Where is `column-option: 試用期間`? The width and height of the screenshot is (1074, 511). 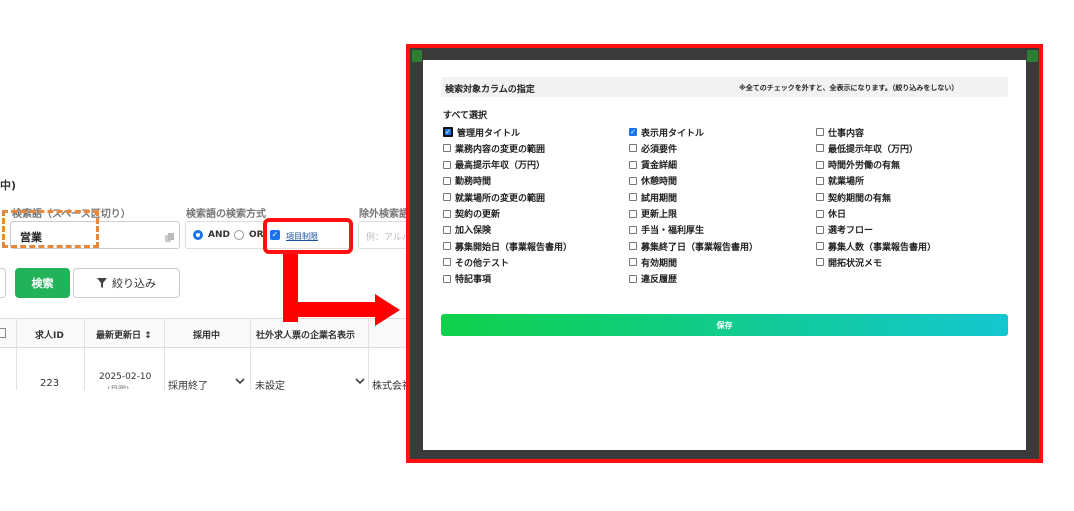 column-option: 試用期間 is located at coordinates (653, 197).